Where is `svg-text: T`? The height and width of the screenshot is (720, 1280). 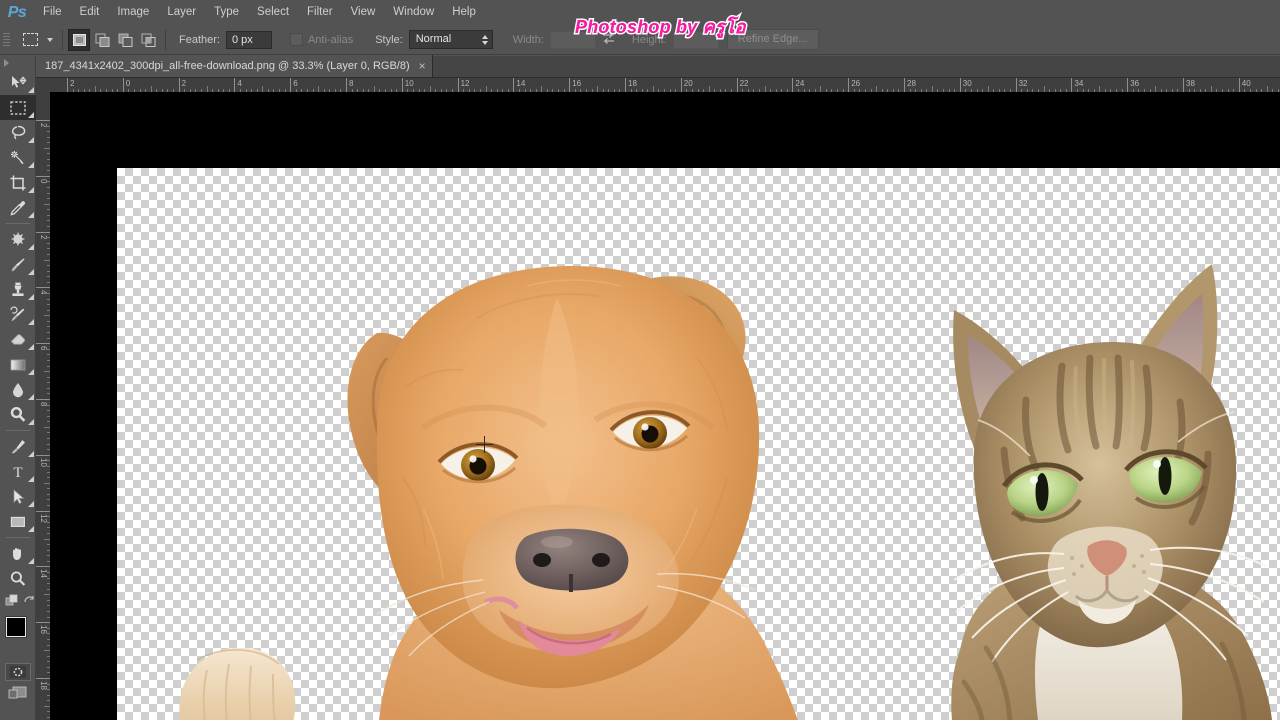 svg-text: T is located at coordinates (17, 473).